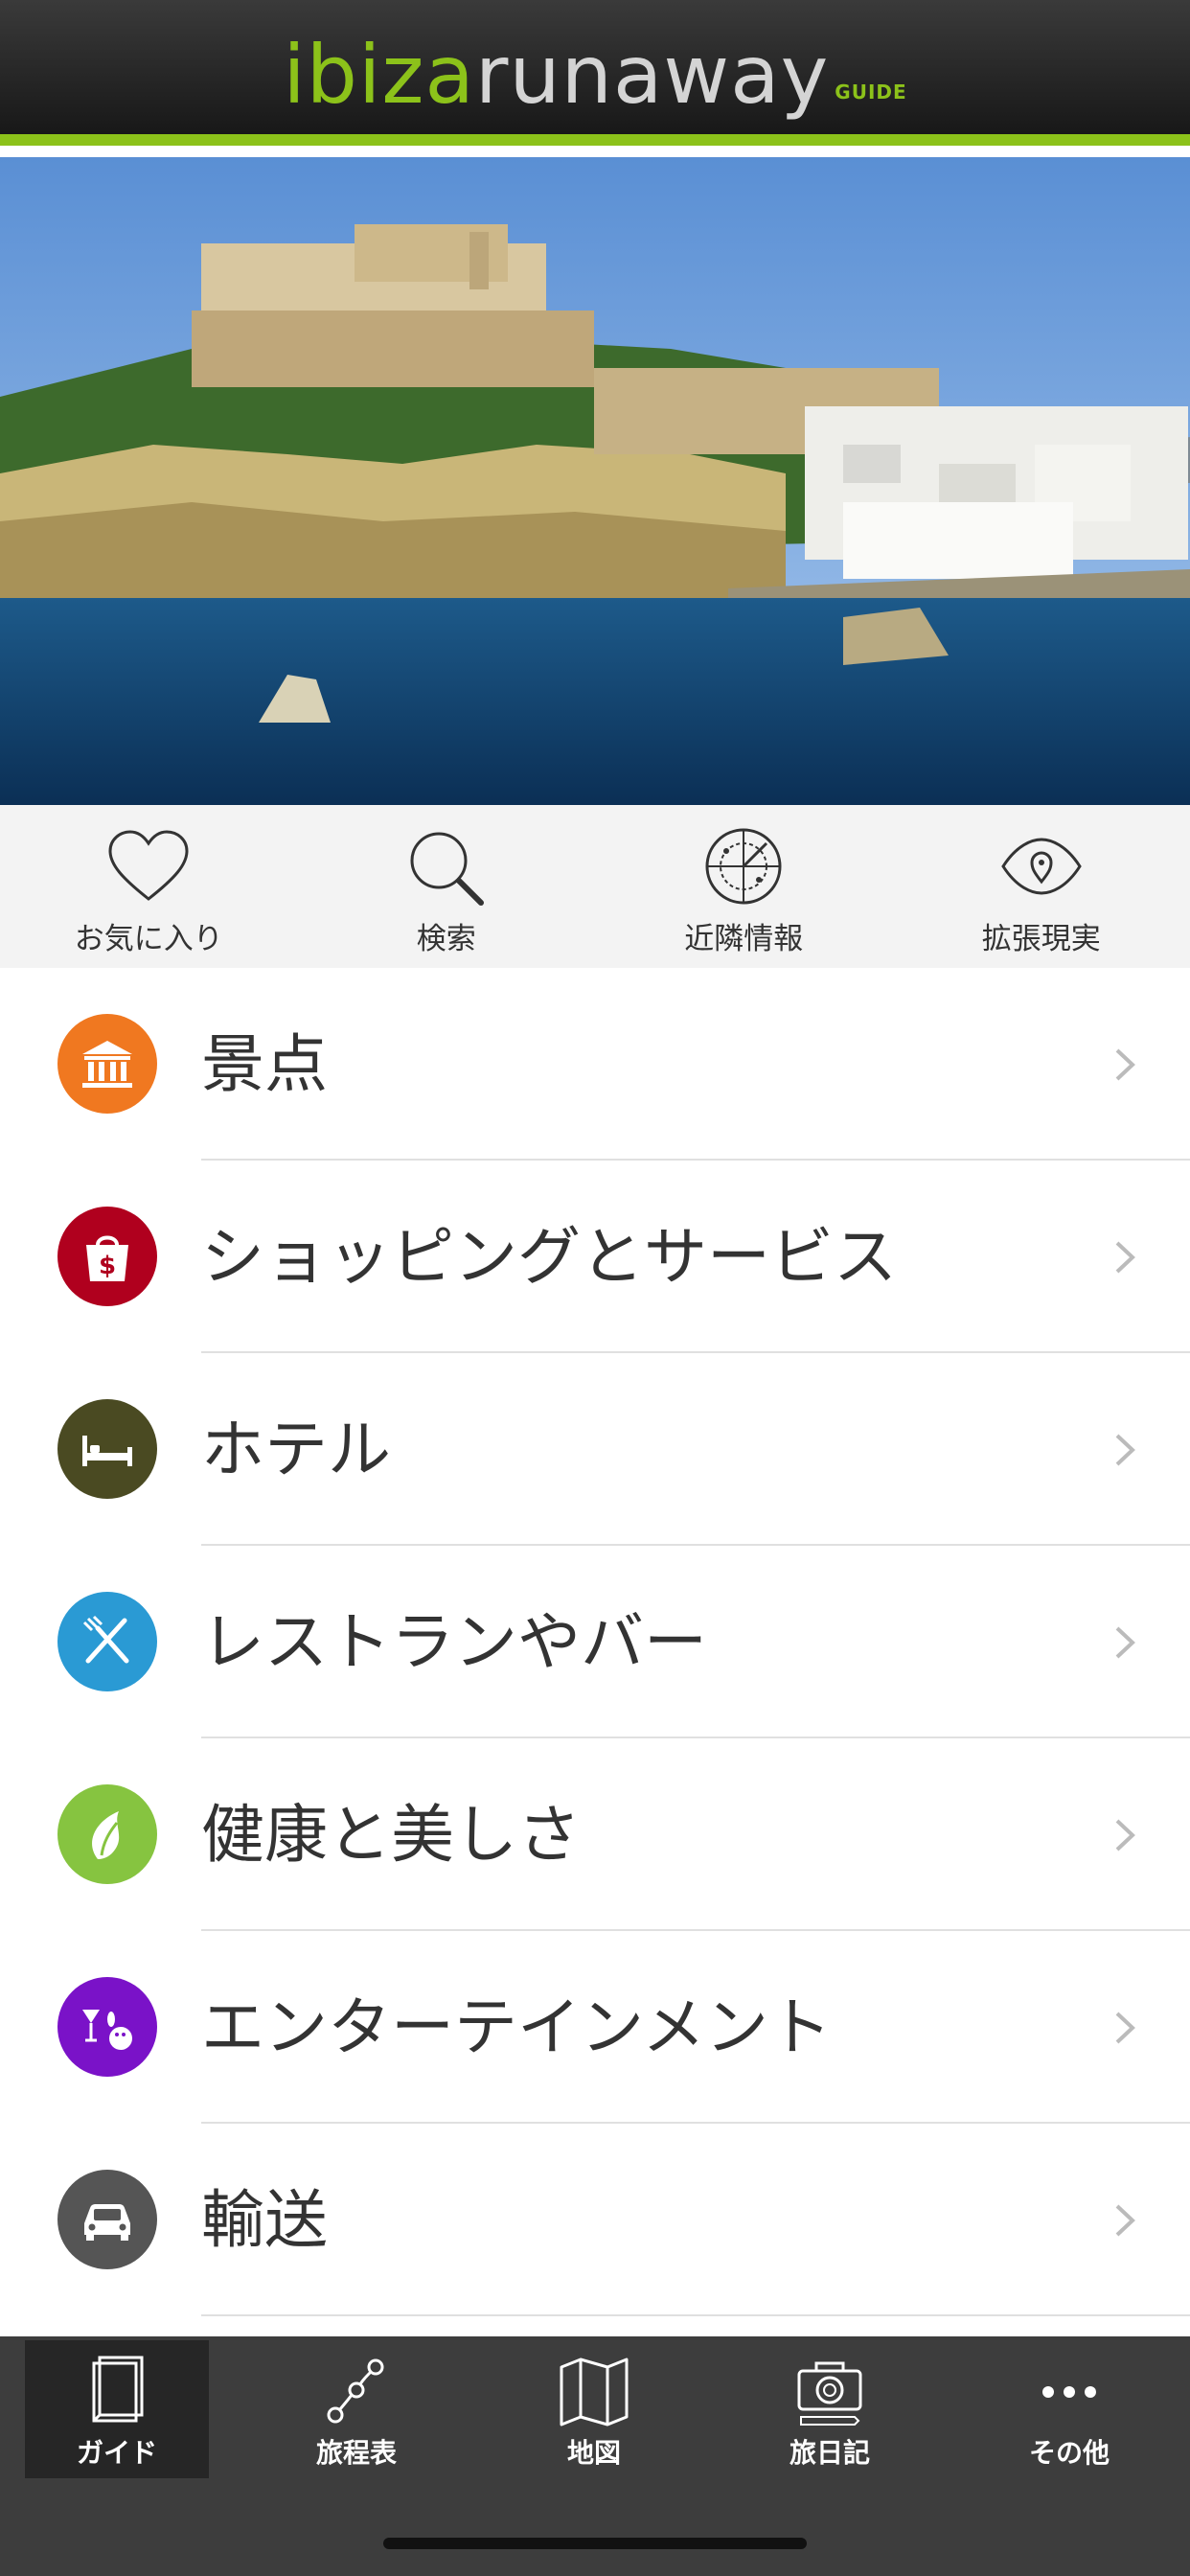 This screenshot has height=2576, width=1190. I want to click on app-header: ibizarunaway GUIDE, so click(595, 73).